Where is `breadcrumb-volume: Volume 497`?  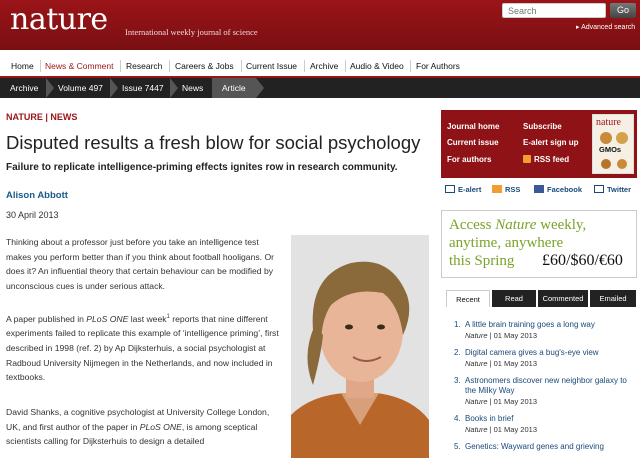
breadcrumb-volume: Volume 497 is located at coordinates (75, 88).